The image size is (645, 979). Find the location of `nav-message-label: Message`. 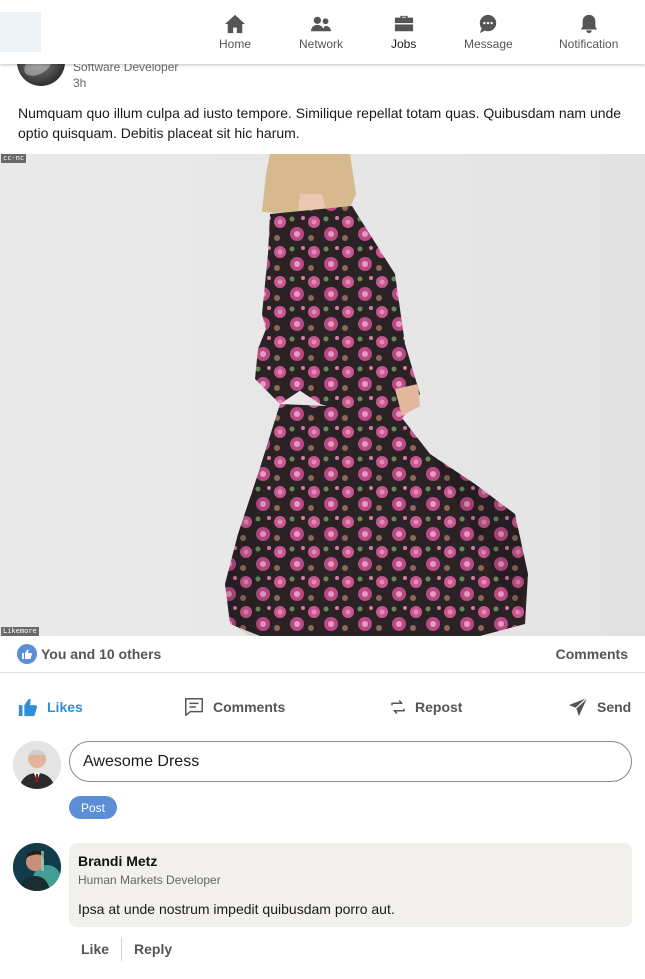

nav-message-label: Message is located at coordinates (488, 44).